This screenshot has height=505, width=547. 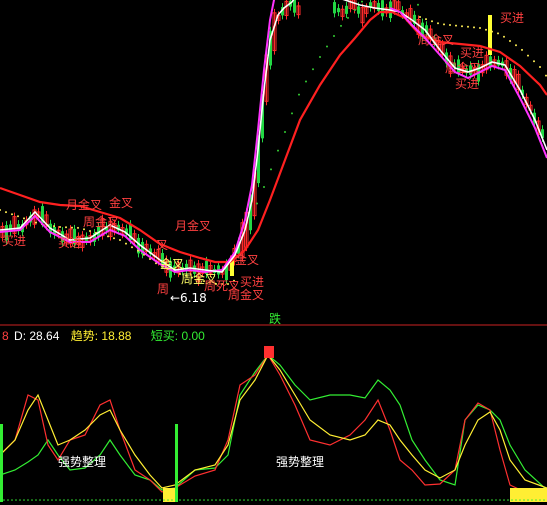 What do you see at coordinates (70, 243) in the screenshot?
I see `signal-maijin-2: 买进` at bounding box center [70, 243].